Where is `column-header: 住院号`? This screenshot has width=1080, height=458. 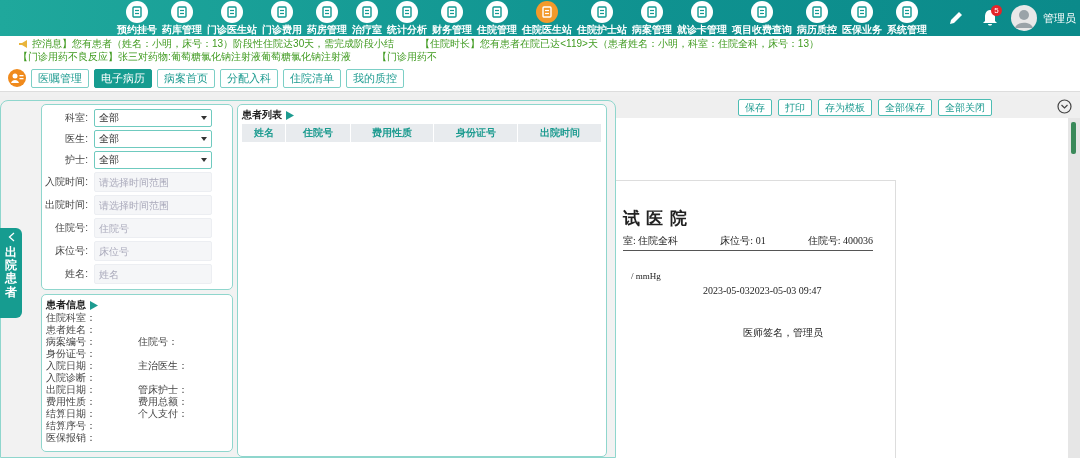 column-header: 住院号 is located at coordinates (318, 133).